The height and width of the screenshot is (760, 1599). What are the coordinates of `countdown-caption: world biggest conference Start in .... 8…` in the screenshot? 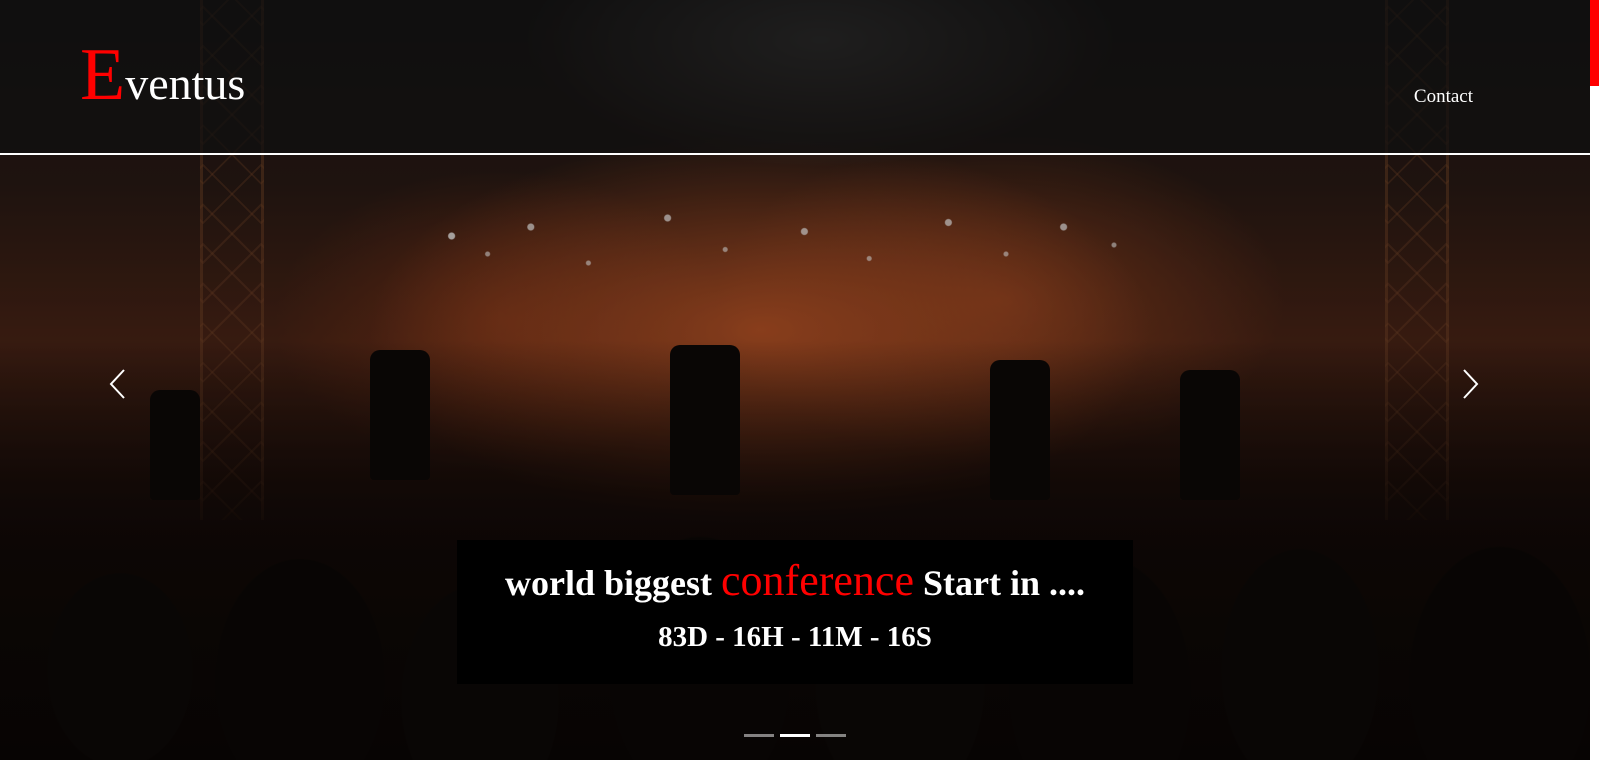 It's located at (795, 612).